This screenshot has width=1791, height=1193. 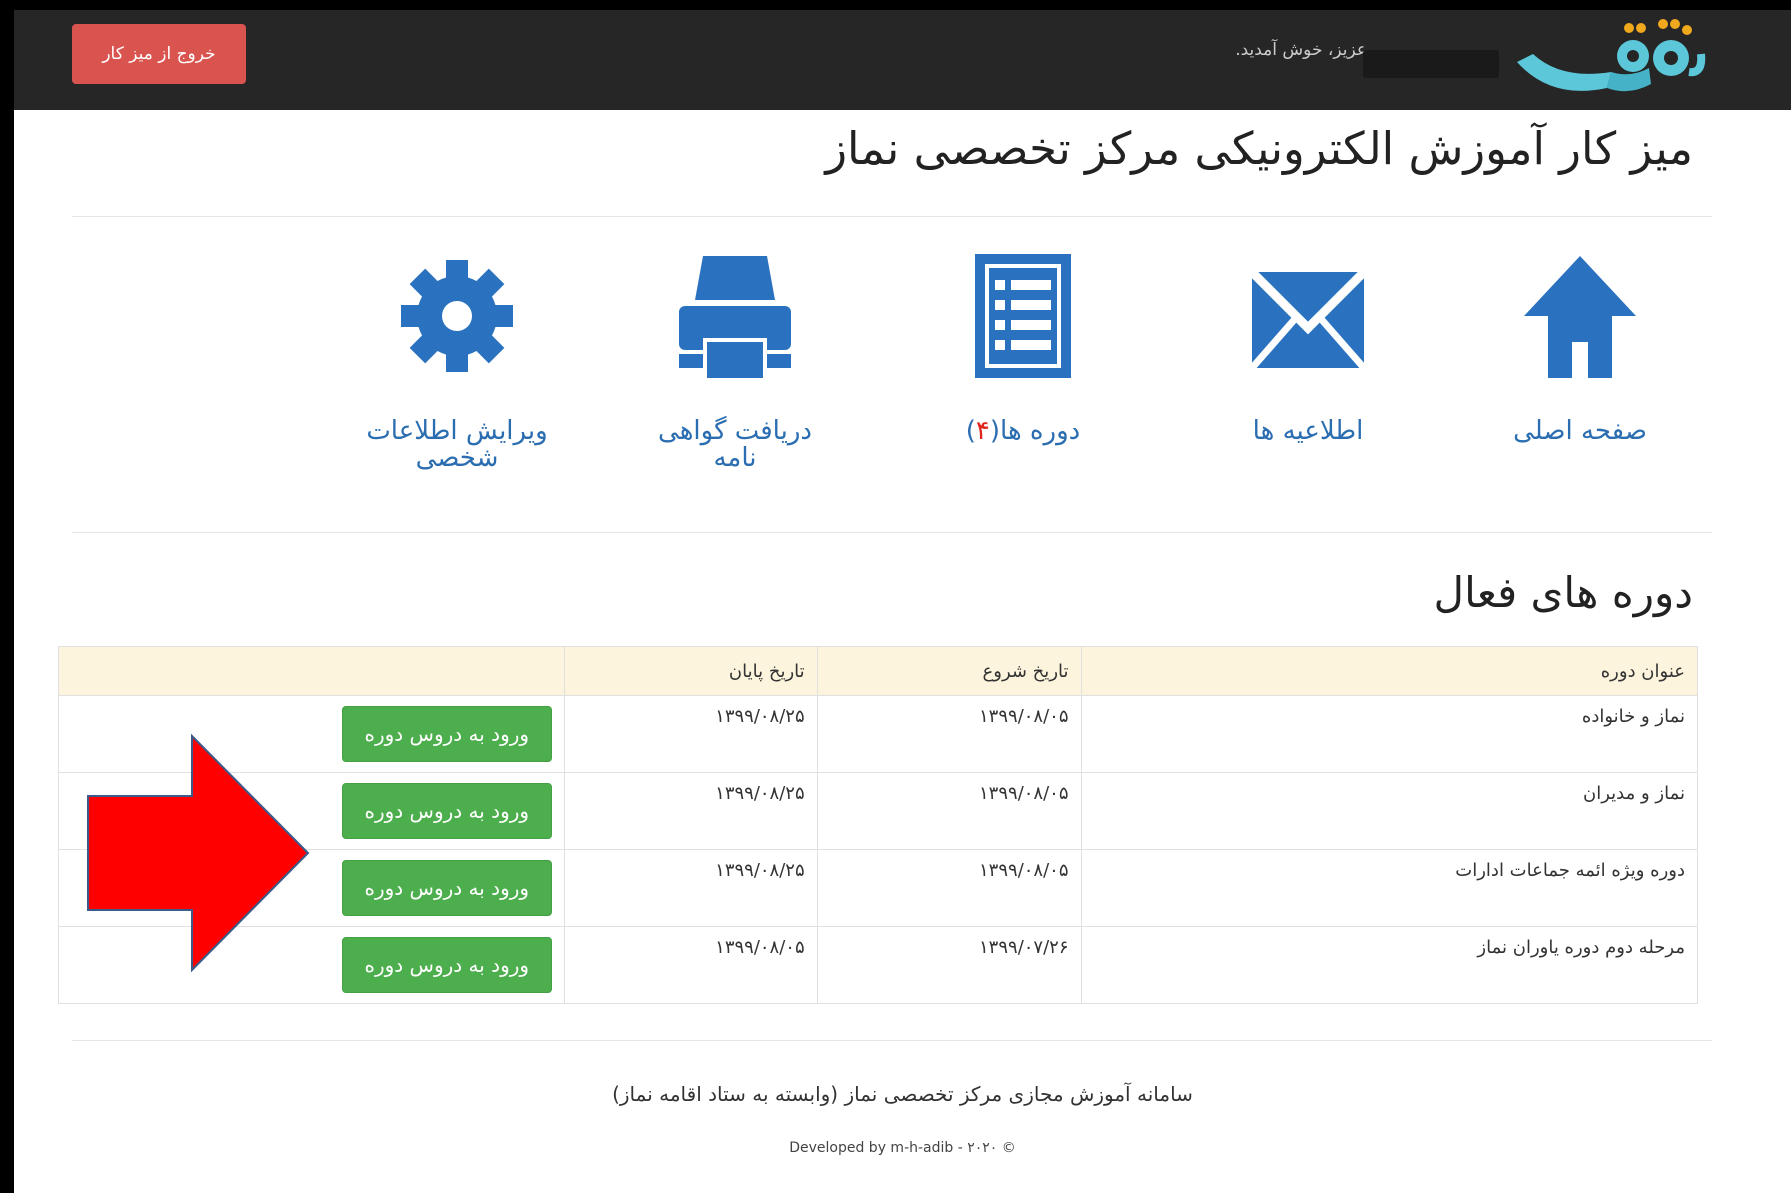 What do you see at coordinates (949, 671) in the screenshot?
I see `header-start-date: تاریخ شروع` at bounding box center [949, 671].